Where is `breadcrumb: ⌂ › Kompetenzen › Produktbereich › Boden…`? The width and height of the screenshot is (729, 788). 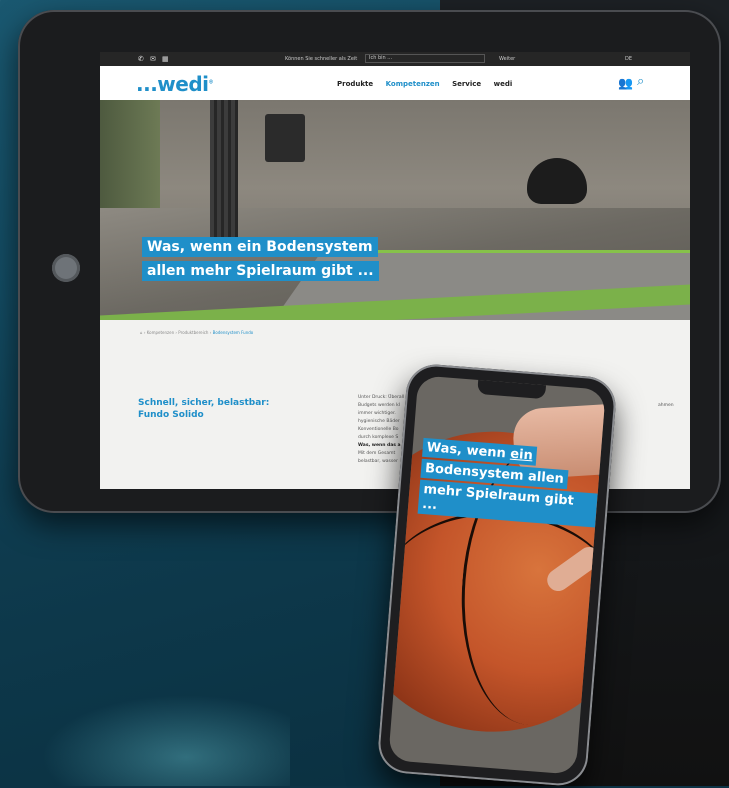
breadcrumb: ⌂ › Kompetenzen › Produktbereich › Boden… is located at coordinates (197, 332).